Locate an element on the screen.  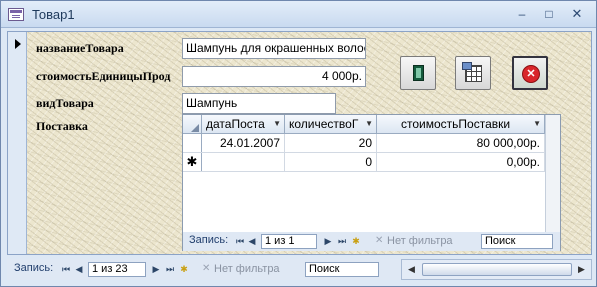
column-header: датаПоста ▼ is located at coordinates (243, 124).